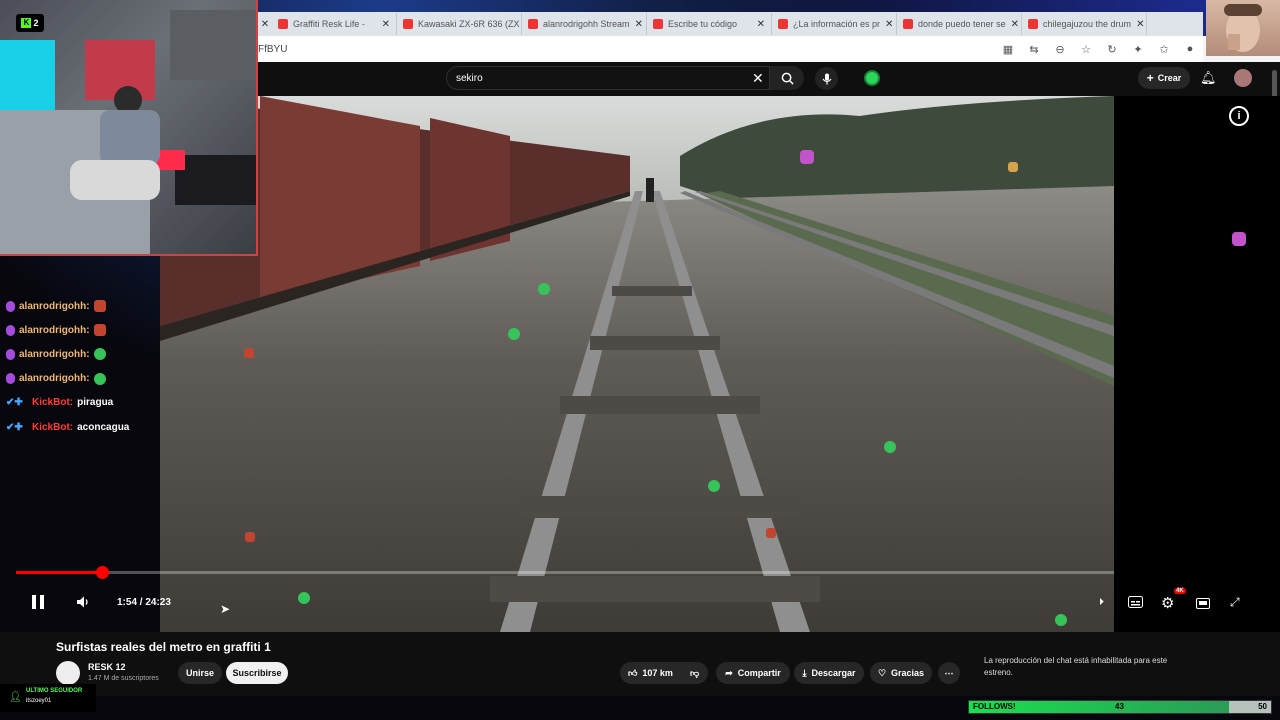  I want to click on account-avatar, so click(1243, 78).